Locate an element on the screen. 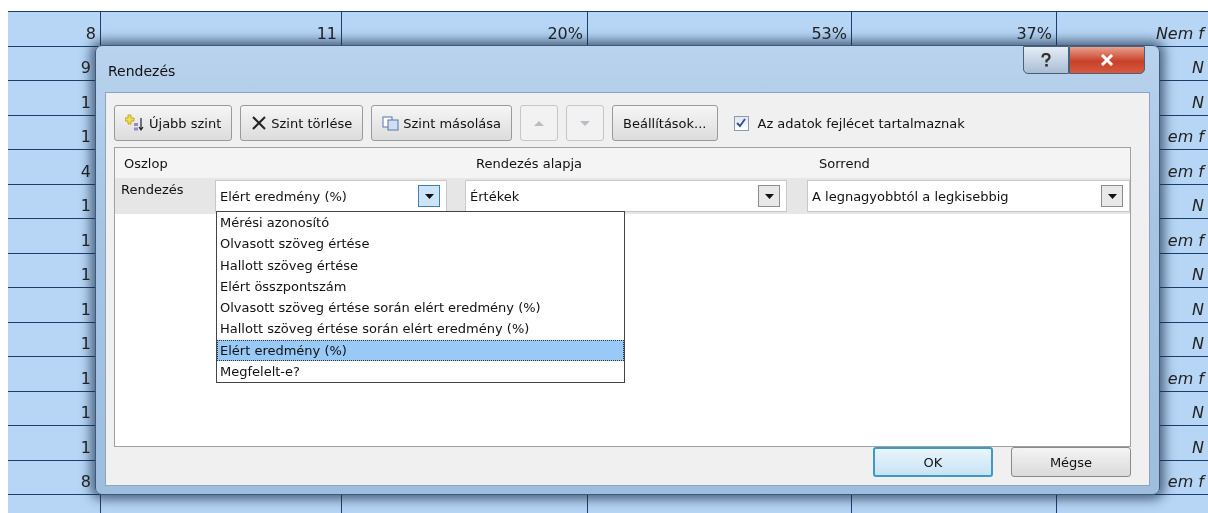  add-level-icon is located at coordinates (135, 123).